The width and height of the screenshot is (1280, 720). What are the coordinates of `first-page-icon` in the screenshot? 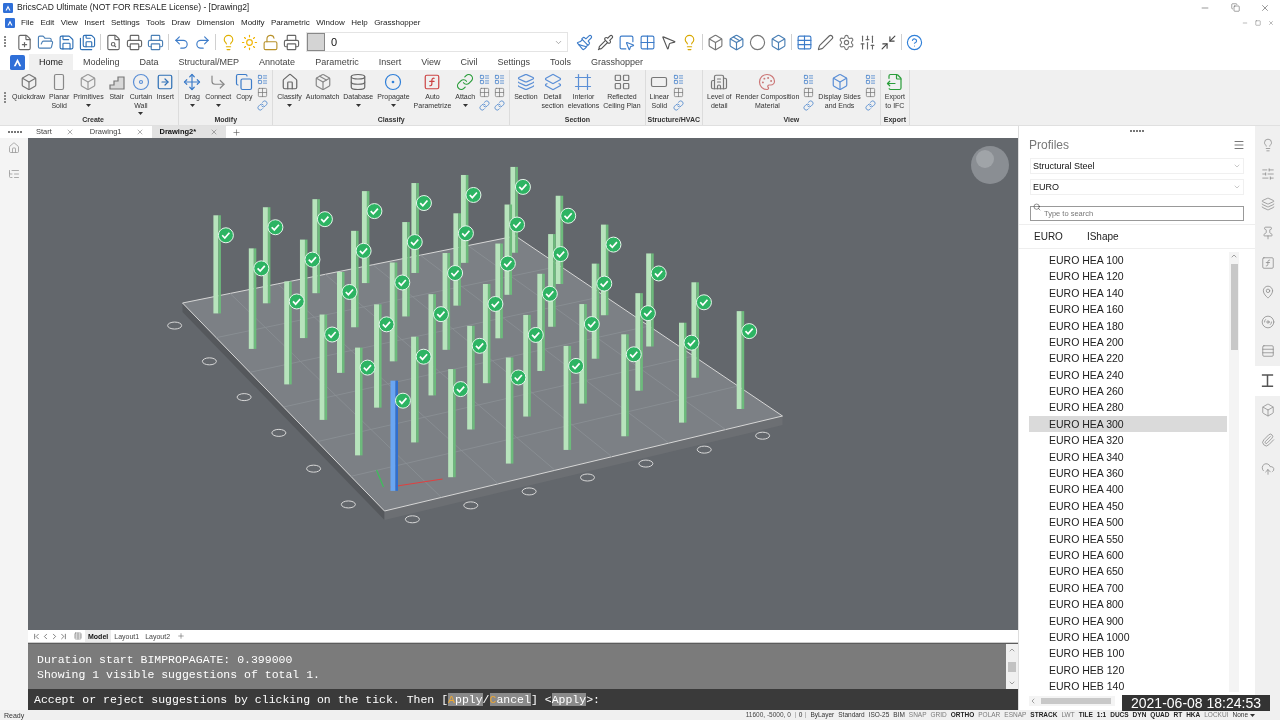 It's located at (36, 636).